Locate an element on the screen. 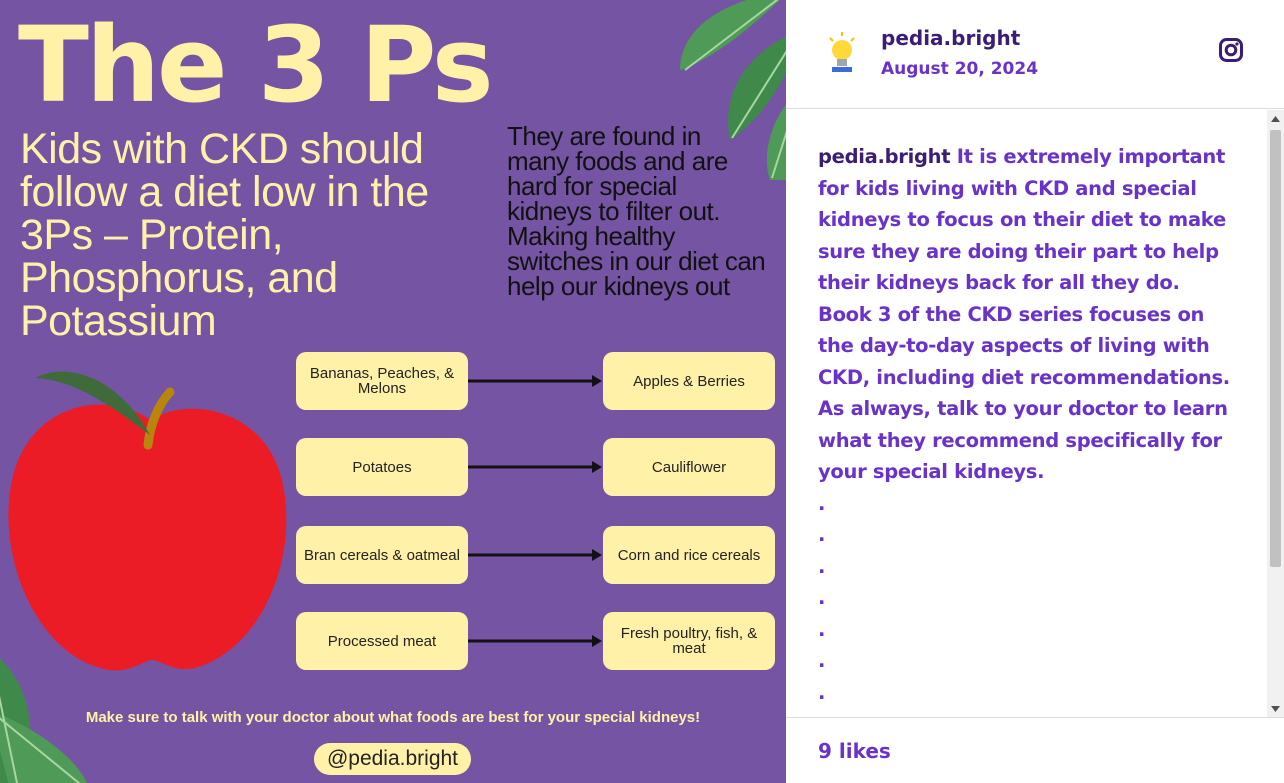  scroll-thumb is located at coordinates (1275, 348).